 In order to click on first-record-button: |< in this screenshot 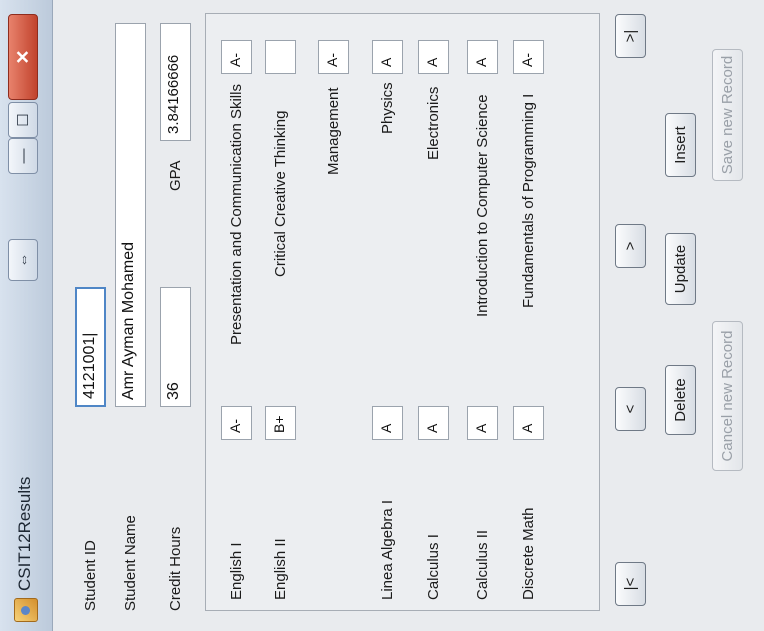, I will do `click(630, 584)`.